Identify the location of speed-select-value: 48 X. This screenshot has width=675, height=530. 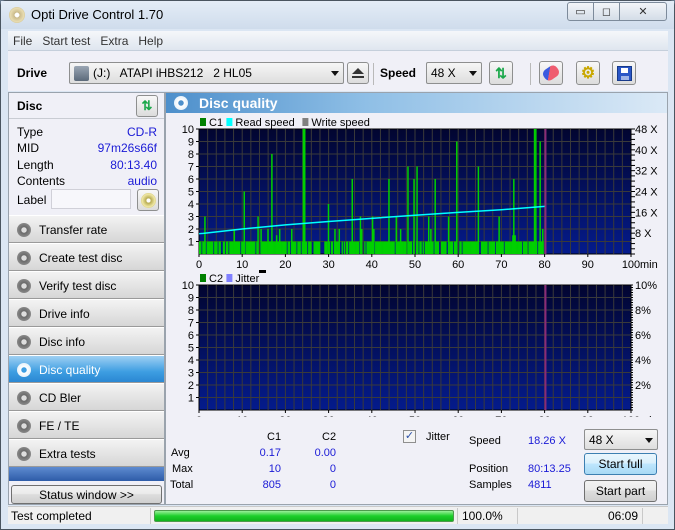
(443, 73).